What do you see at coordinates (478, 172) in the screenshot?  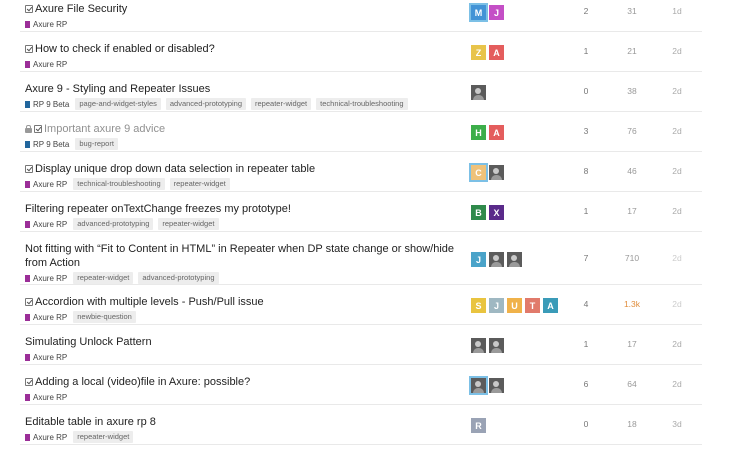 I see `poster-avatar: C` at bounding box center [478, 172].